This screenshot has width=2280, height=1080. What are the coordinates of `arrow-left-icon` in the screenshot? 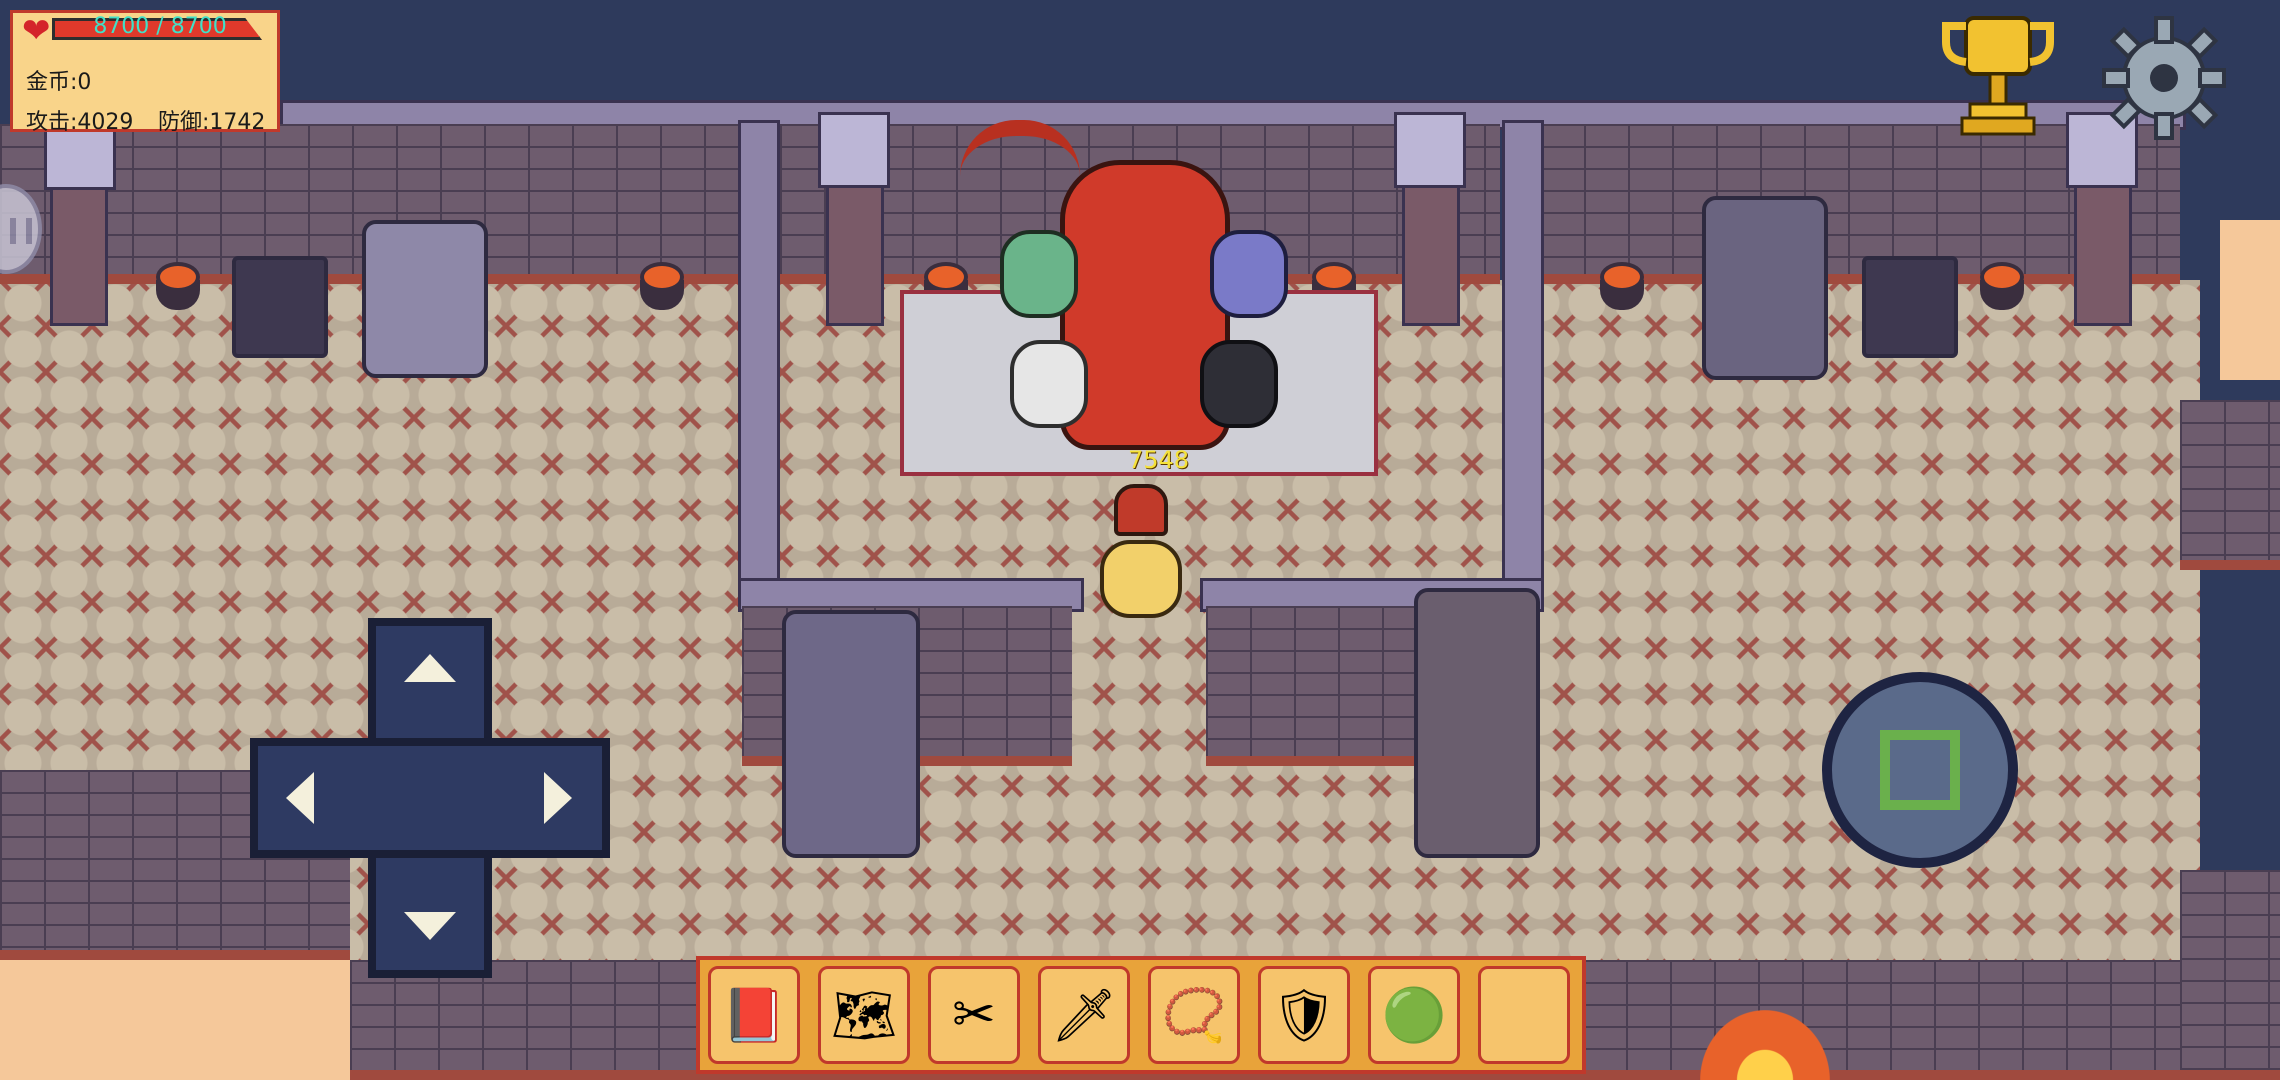 It's located at (300, 798).